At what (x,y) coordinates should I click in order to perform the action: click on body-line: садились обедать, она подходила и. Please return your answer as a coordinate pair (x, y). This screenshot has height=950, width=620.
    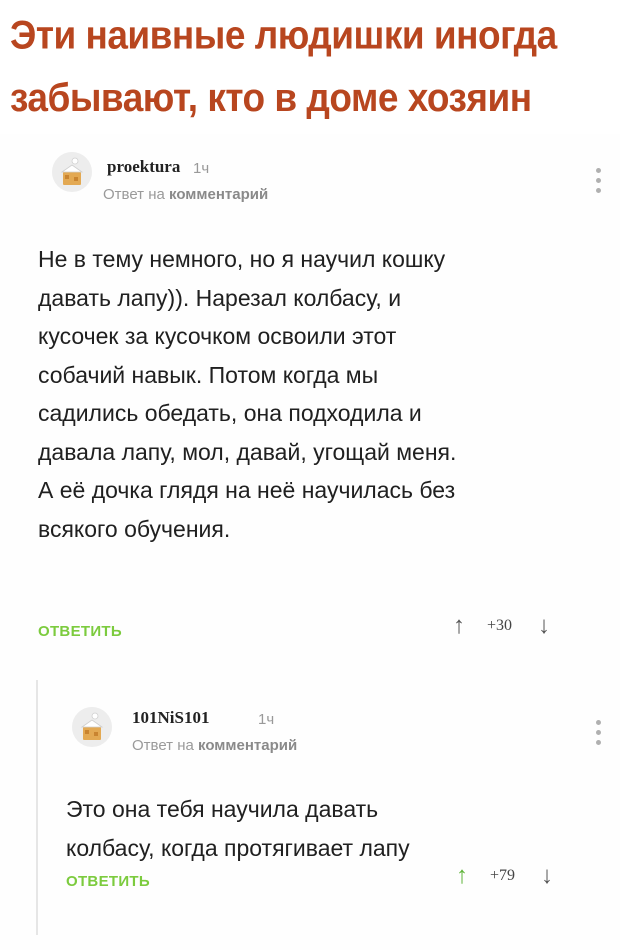
    Looking at the image, I should click on (230, 413).